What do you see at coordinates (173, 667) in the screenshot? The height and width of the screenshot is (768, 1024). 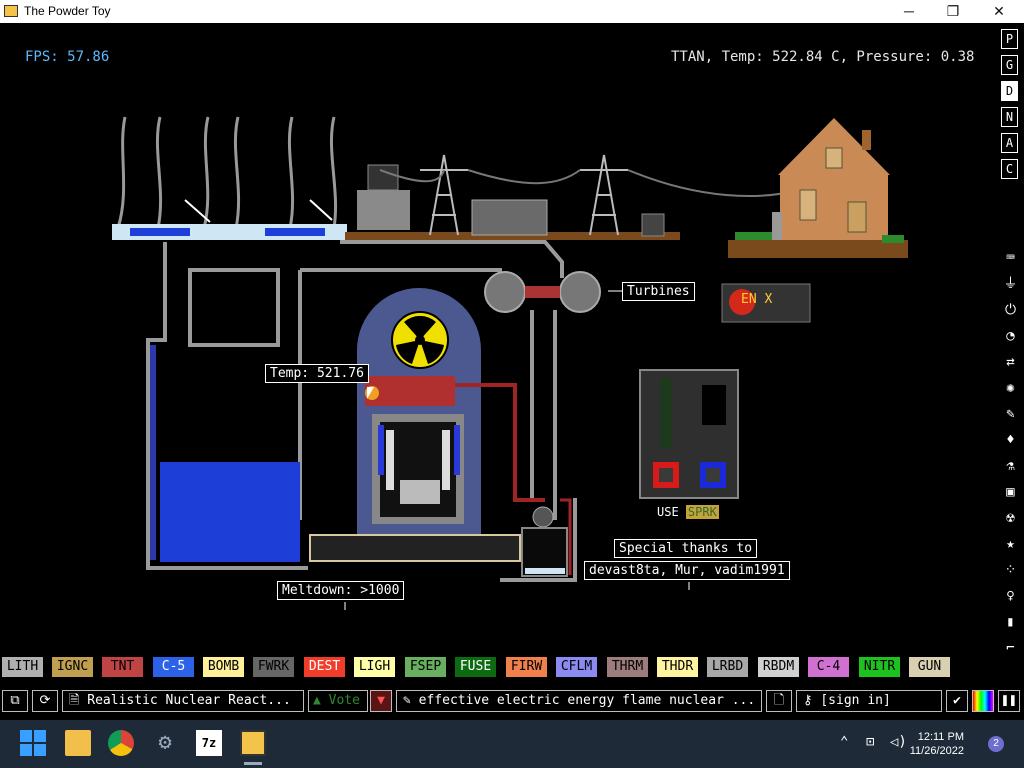 I see `element-button-c-5: C-5` at bounding box center [173, 667].